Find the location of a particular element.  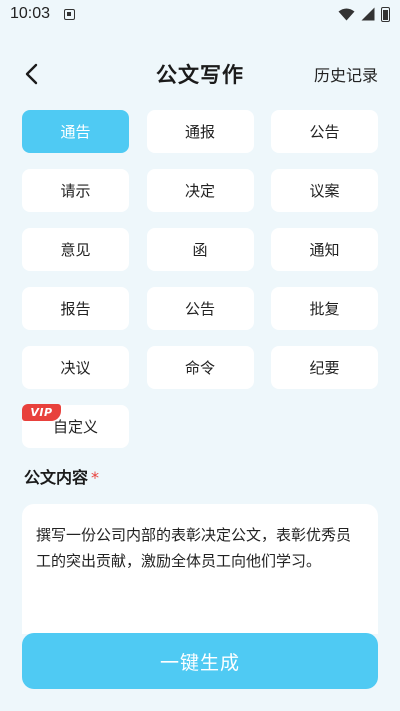

history-link: 历史记录 is located at coordinates (346, 74).